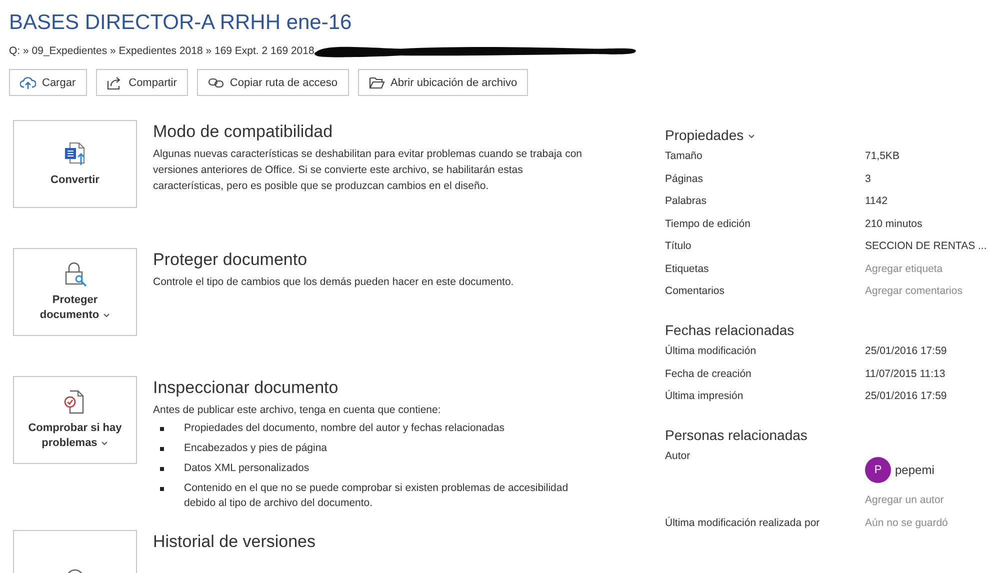 Image resolution: width=995 pixels, height=573 pixels. What do you see at coordinates (142, 82) in the screenshot?
I see `action-button: Compartir` at bounding box center [142, 82].